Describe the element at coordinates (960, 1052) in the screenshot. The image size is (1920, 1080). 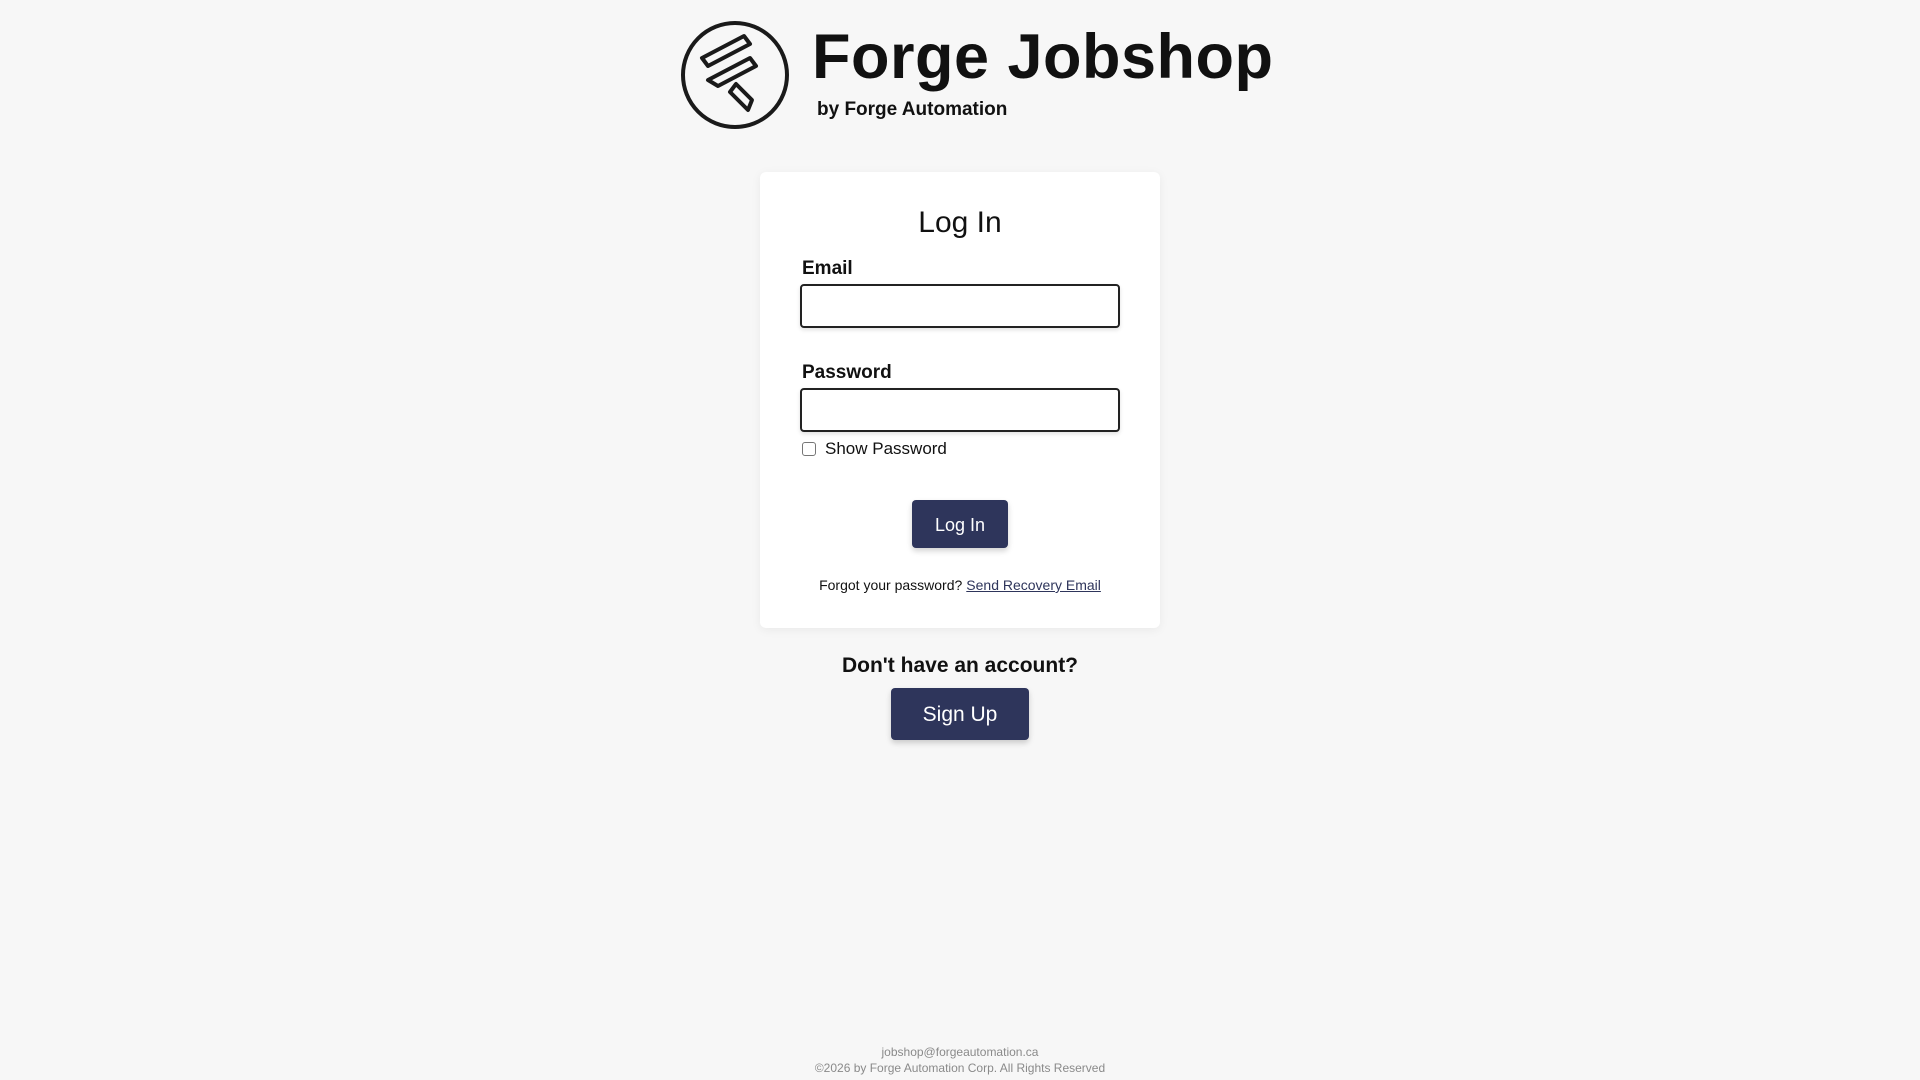
I see `footer-email: jobshop@forgeautomation.ca` at that location.